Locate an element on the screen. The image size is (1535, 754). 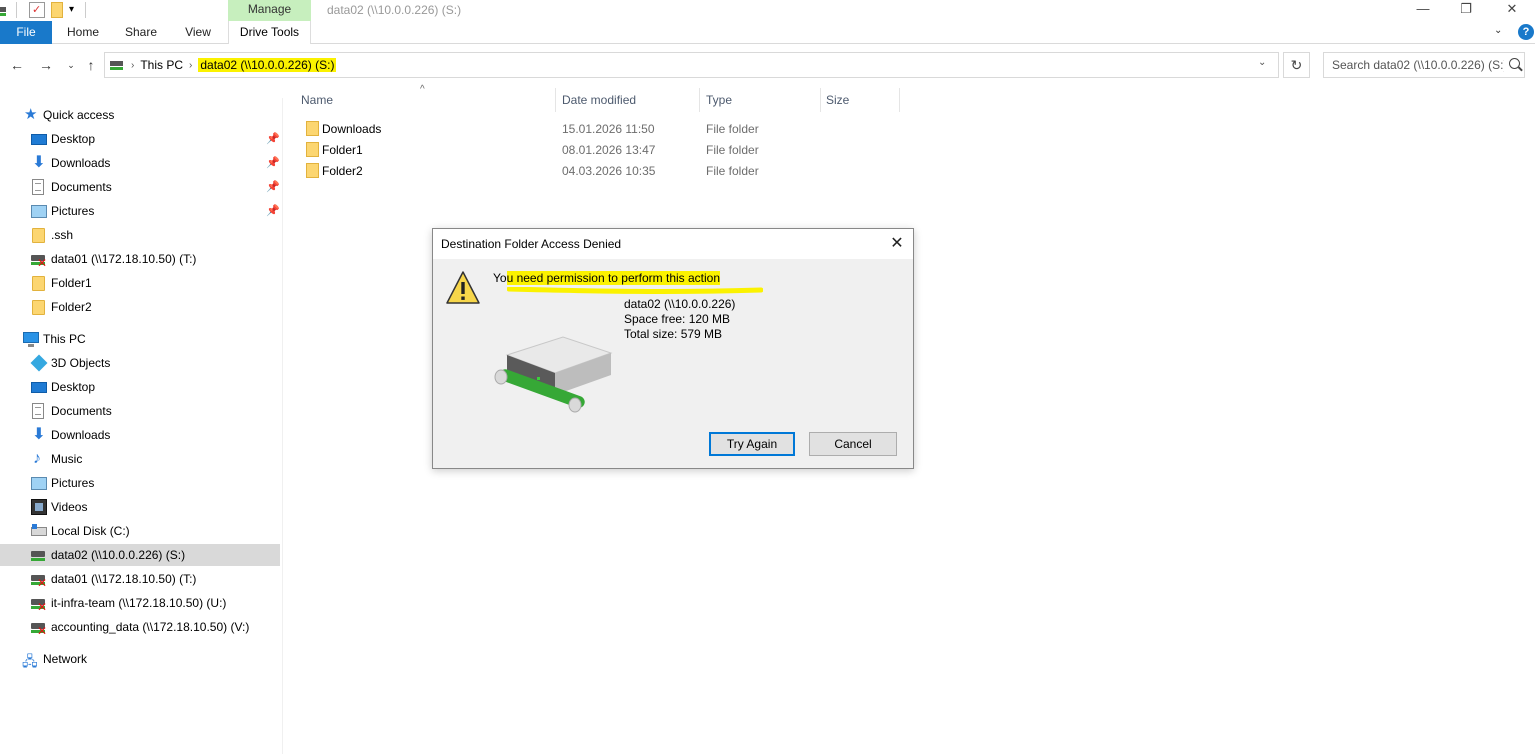
nav-label: .ssh is located at coordinates (62, 235).